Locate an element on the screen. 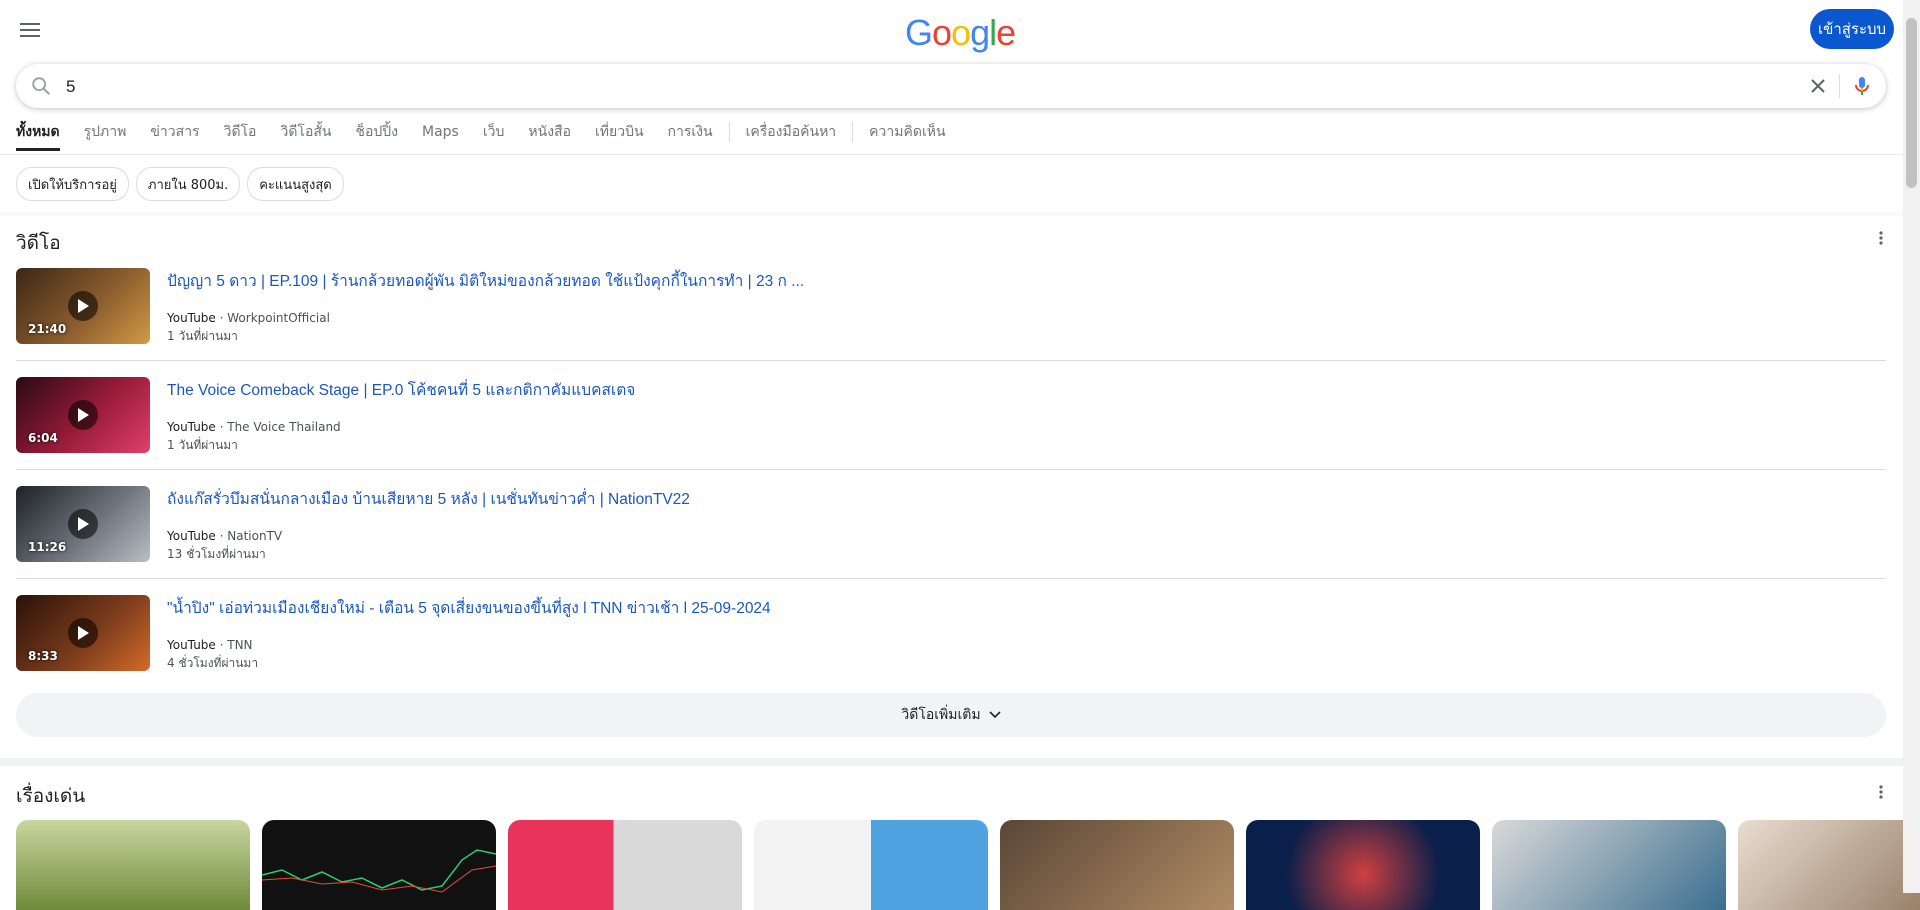 The width and height of the screenshot is (1920, 910). more-videos-label: วิดีโอเพิ่มเติม is located at coordinates (941, 715).